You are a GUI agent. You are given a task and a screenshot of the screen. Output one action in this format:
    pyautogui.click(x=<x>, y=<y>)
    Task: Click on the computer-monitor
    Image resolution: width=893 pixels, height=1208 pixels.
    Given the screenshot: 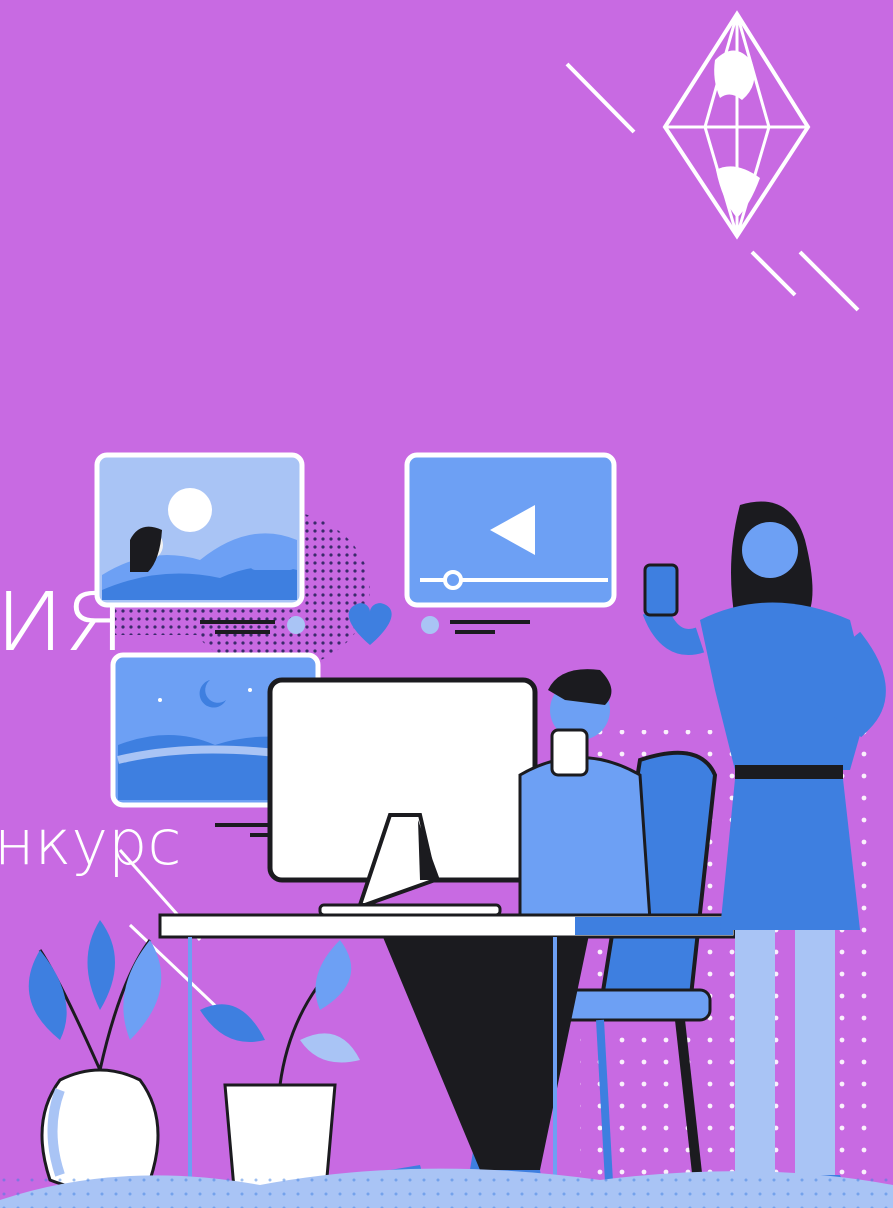 What is the action you would take?
    pyautogui.click(x=402, y=797)
    